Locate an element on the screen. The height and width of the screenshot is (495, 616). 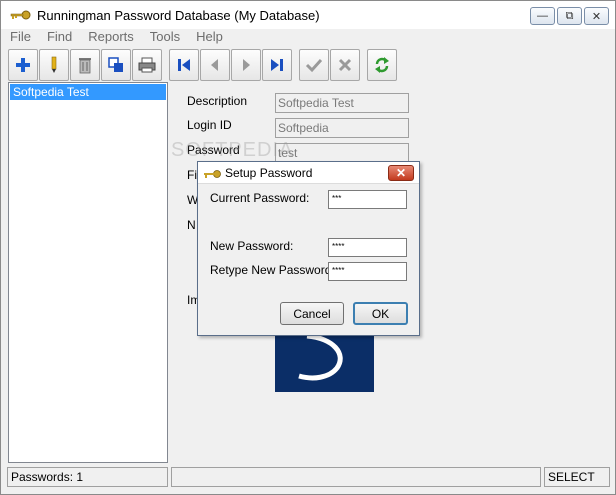
first-record-icon is located at coordinates (184, 65).